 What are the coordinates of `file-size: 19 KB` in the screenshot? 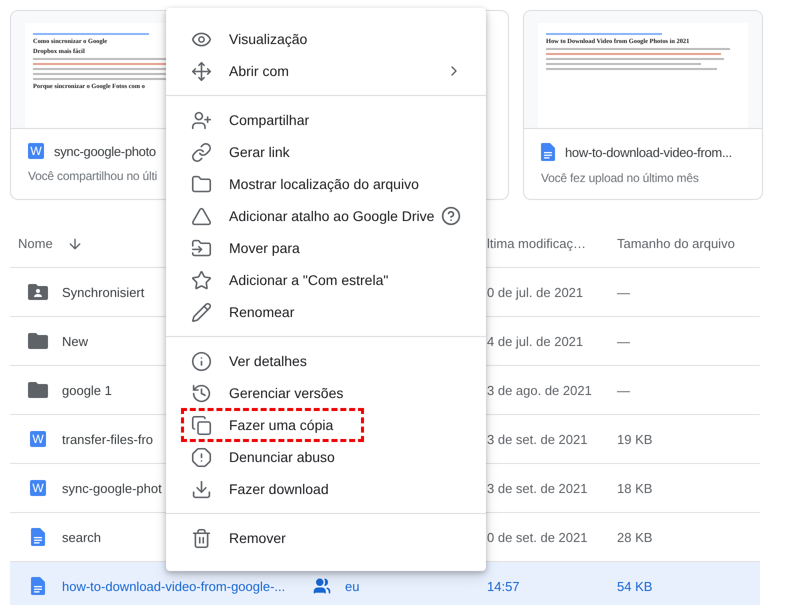 It's located at (634, 439).